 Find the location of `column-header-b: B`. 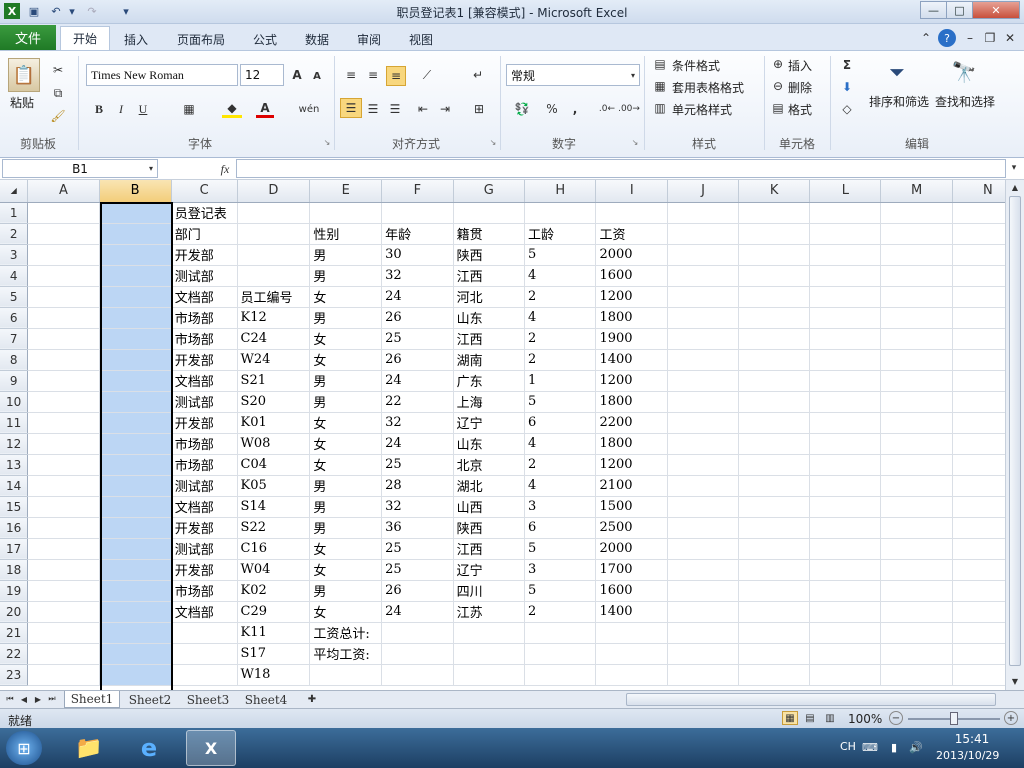

column-header-b: B is located at coordinates (135, 191).